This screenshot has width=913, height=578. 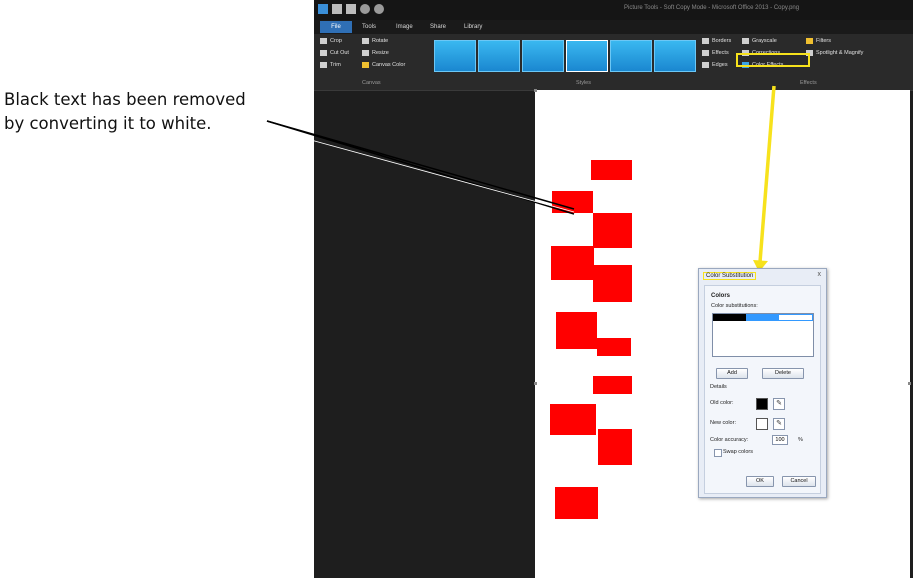 I want to click on new-color-label: New color:, so click(x=723, y=423).